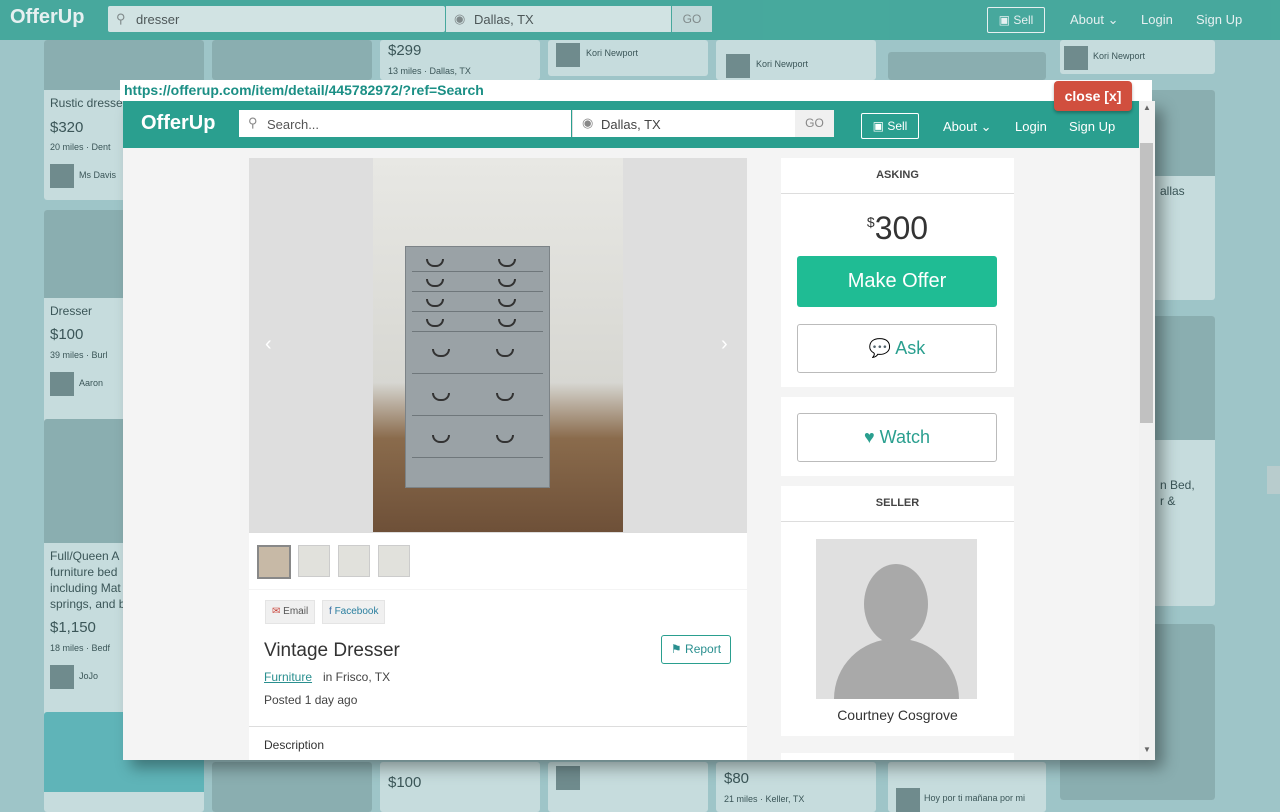 This screenshot has height=812, width=1280. I want to click on item-title: Vintage Dresser, so click(332, 650).